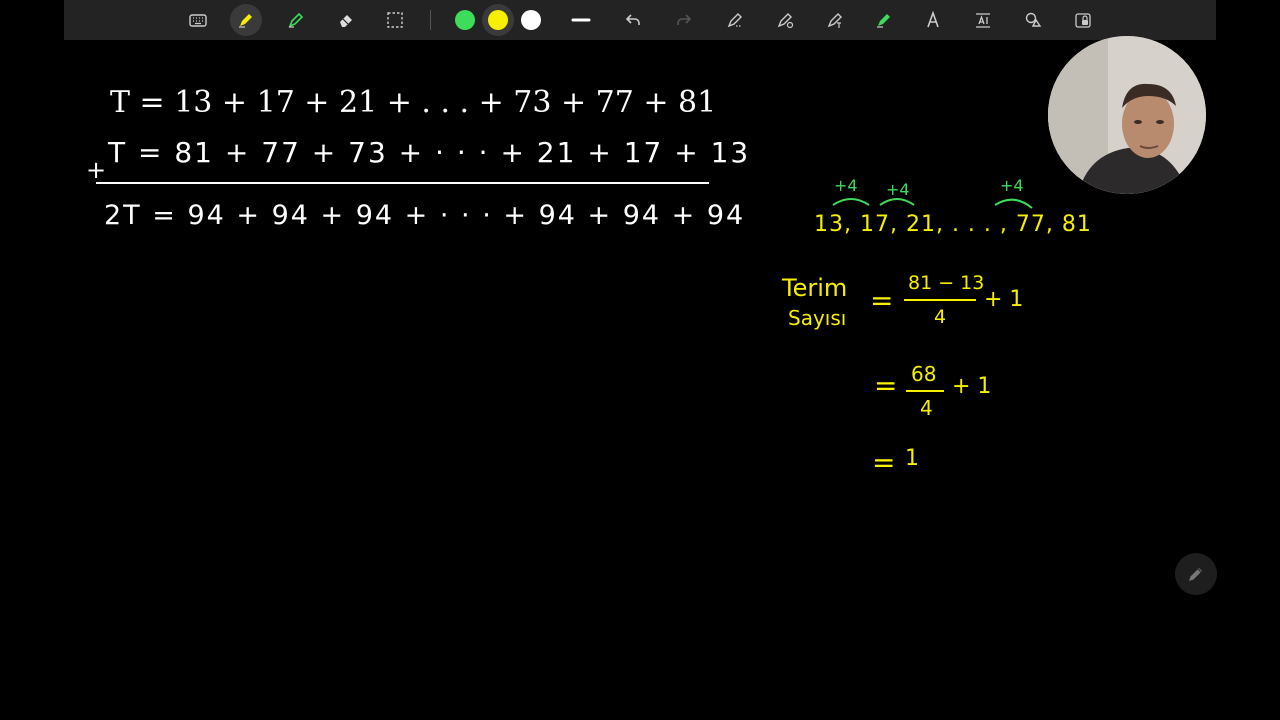  Describe the element at coordinates (972, 386) in the screenshot. I see `plus-one-2: + 1` at that location.